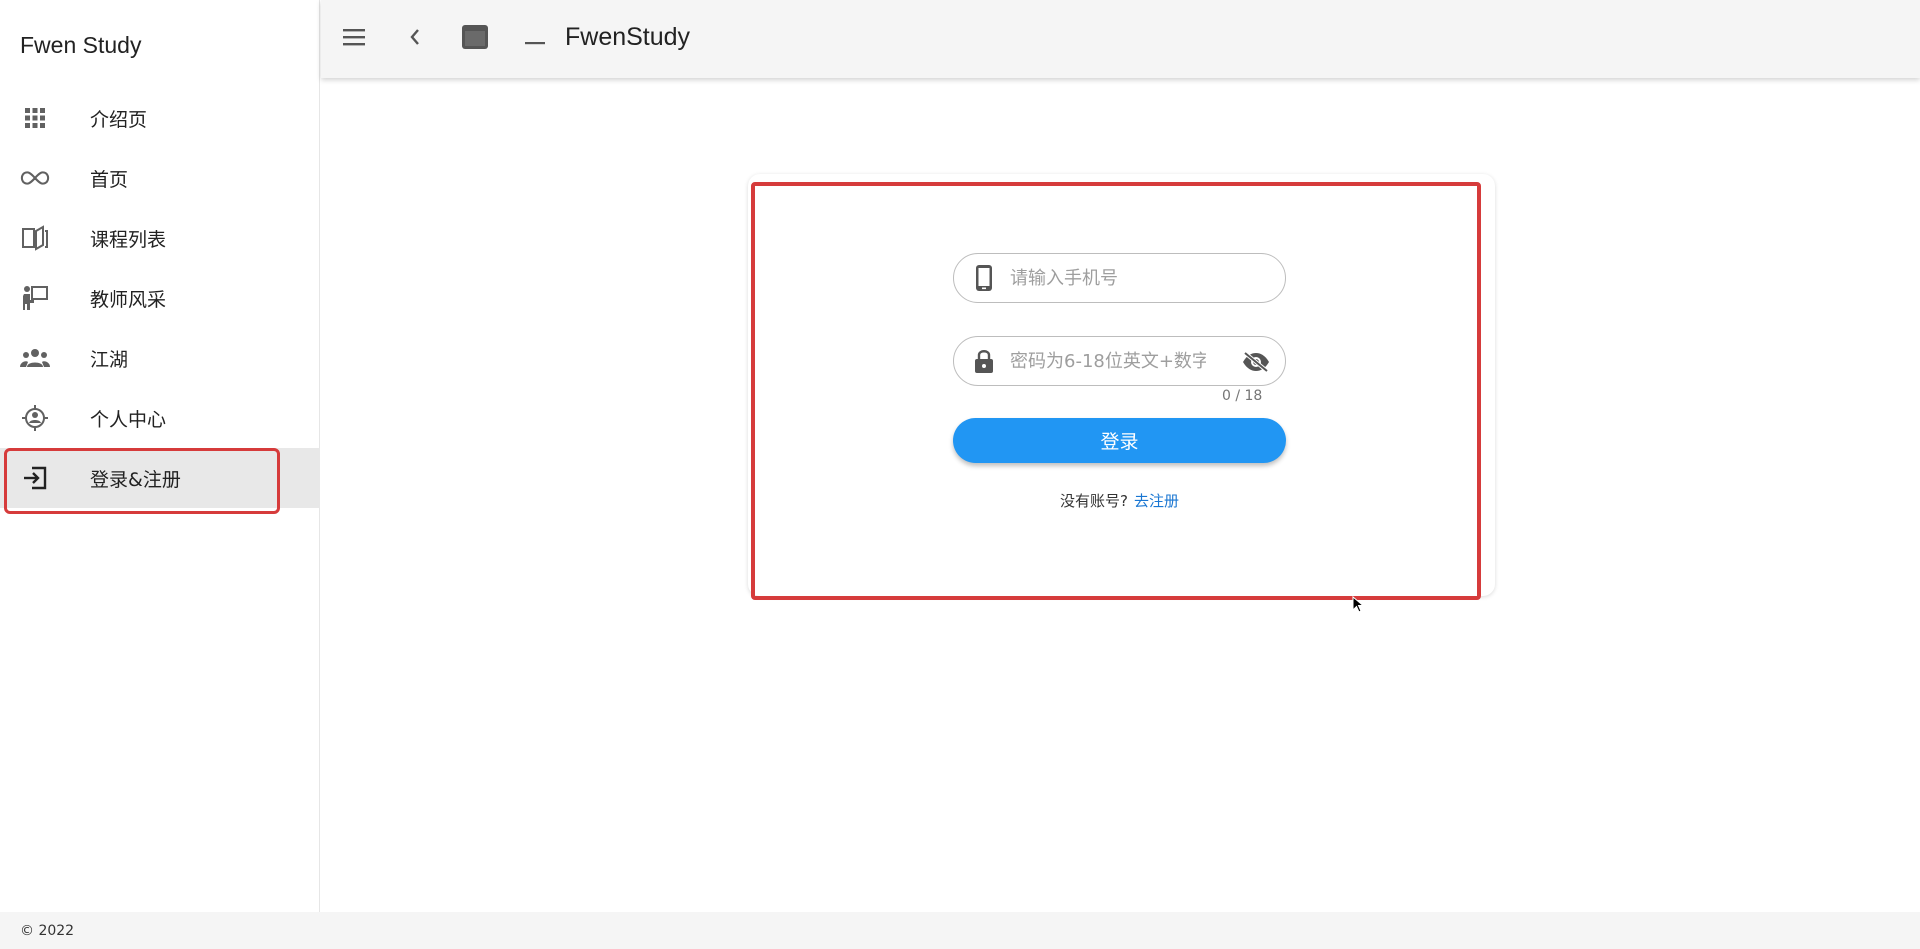  I want to click on app-title: Fwen Study, so click(81, 45).